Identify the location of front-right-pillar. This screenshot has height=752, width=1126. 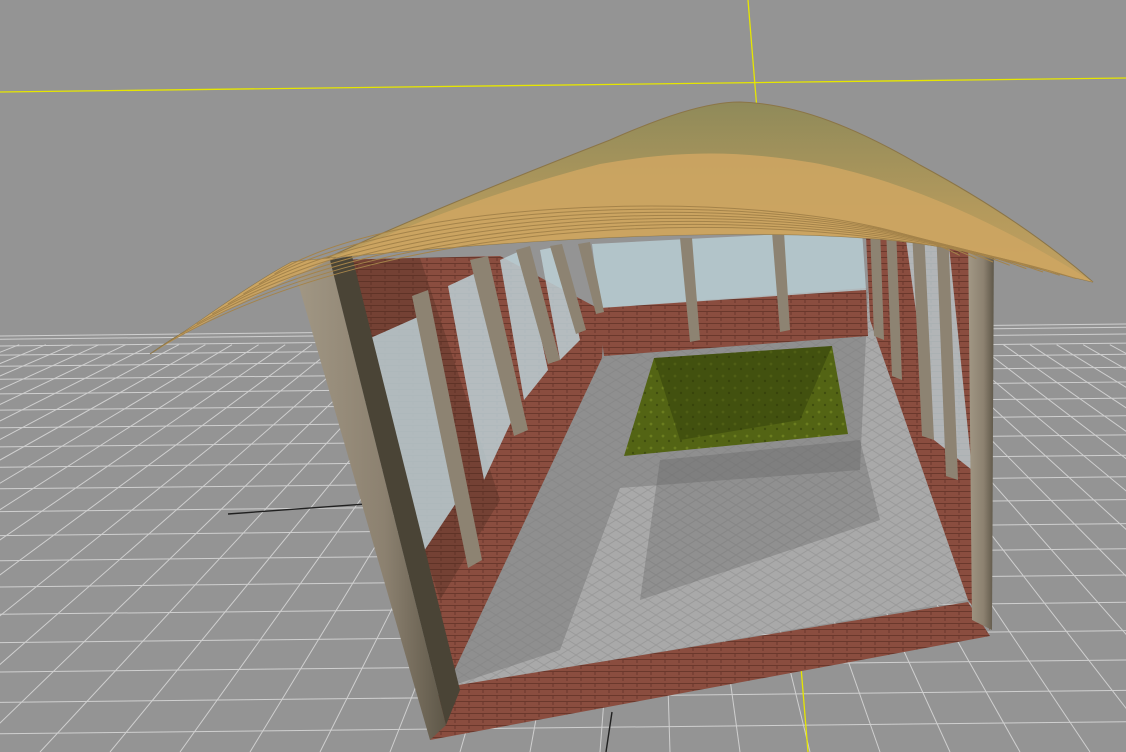
(981, 426).